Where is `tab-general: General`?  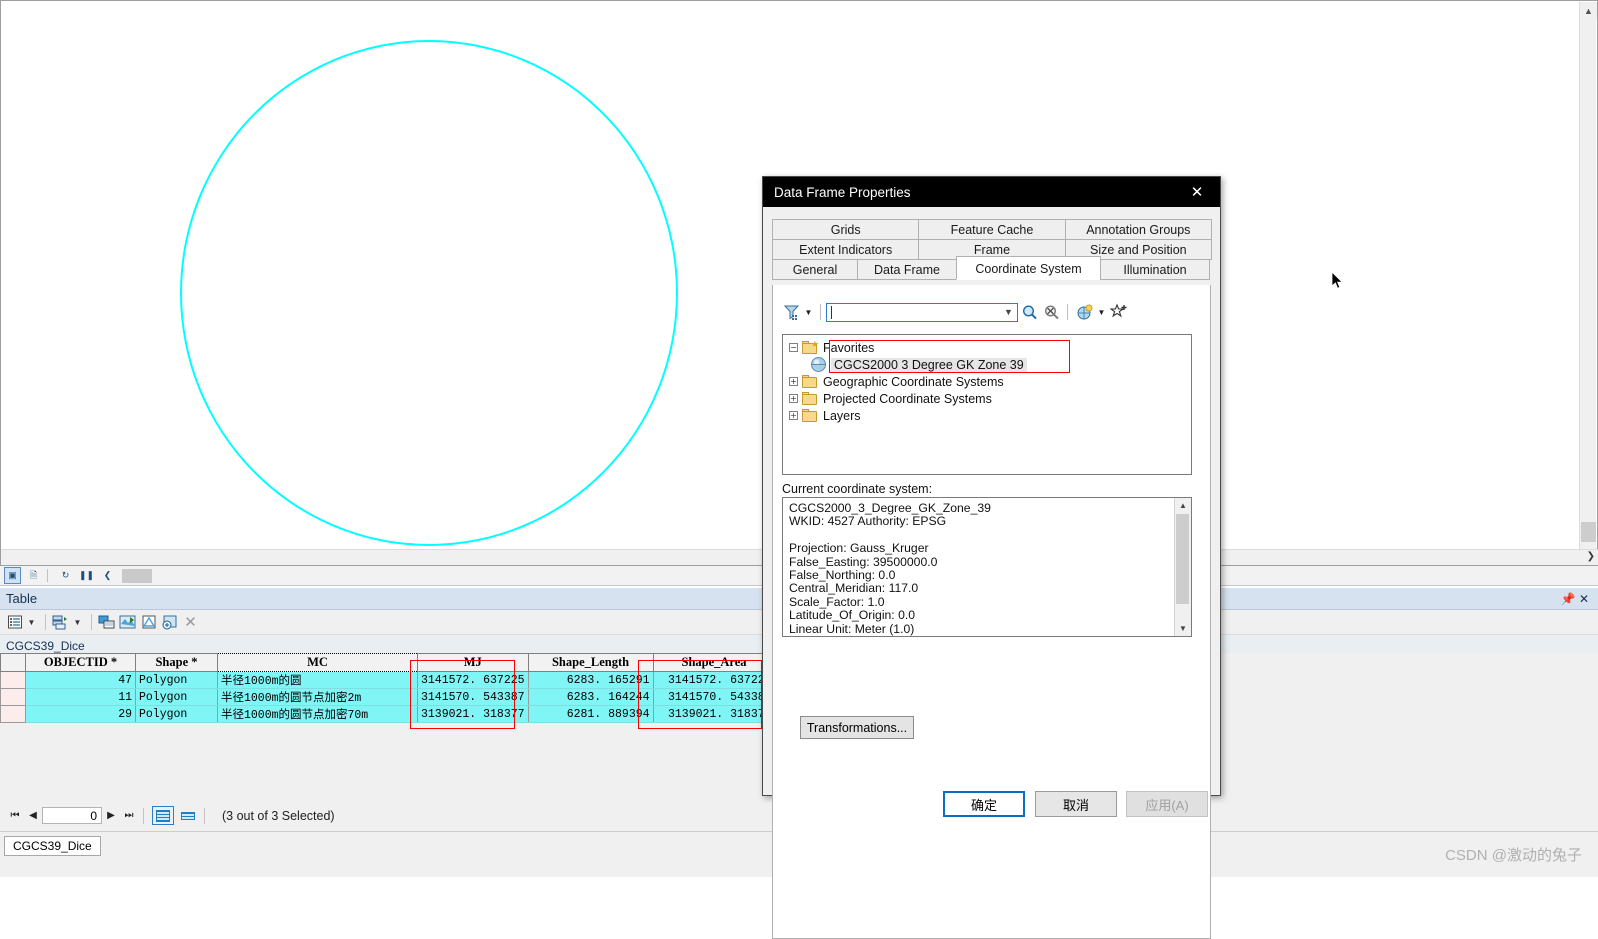
tab-general: General is located at coordinates (815, 269).